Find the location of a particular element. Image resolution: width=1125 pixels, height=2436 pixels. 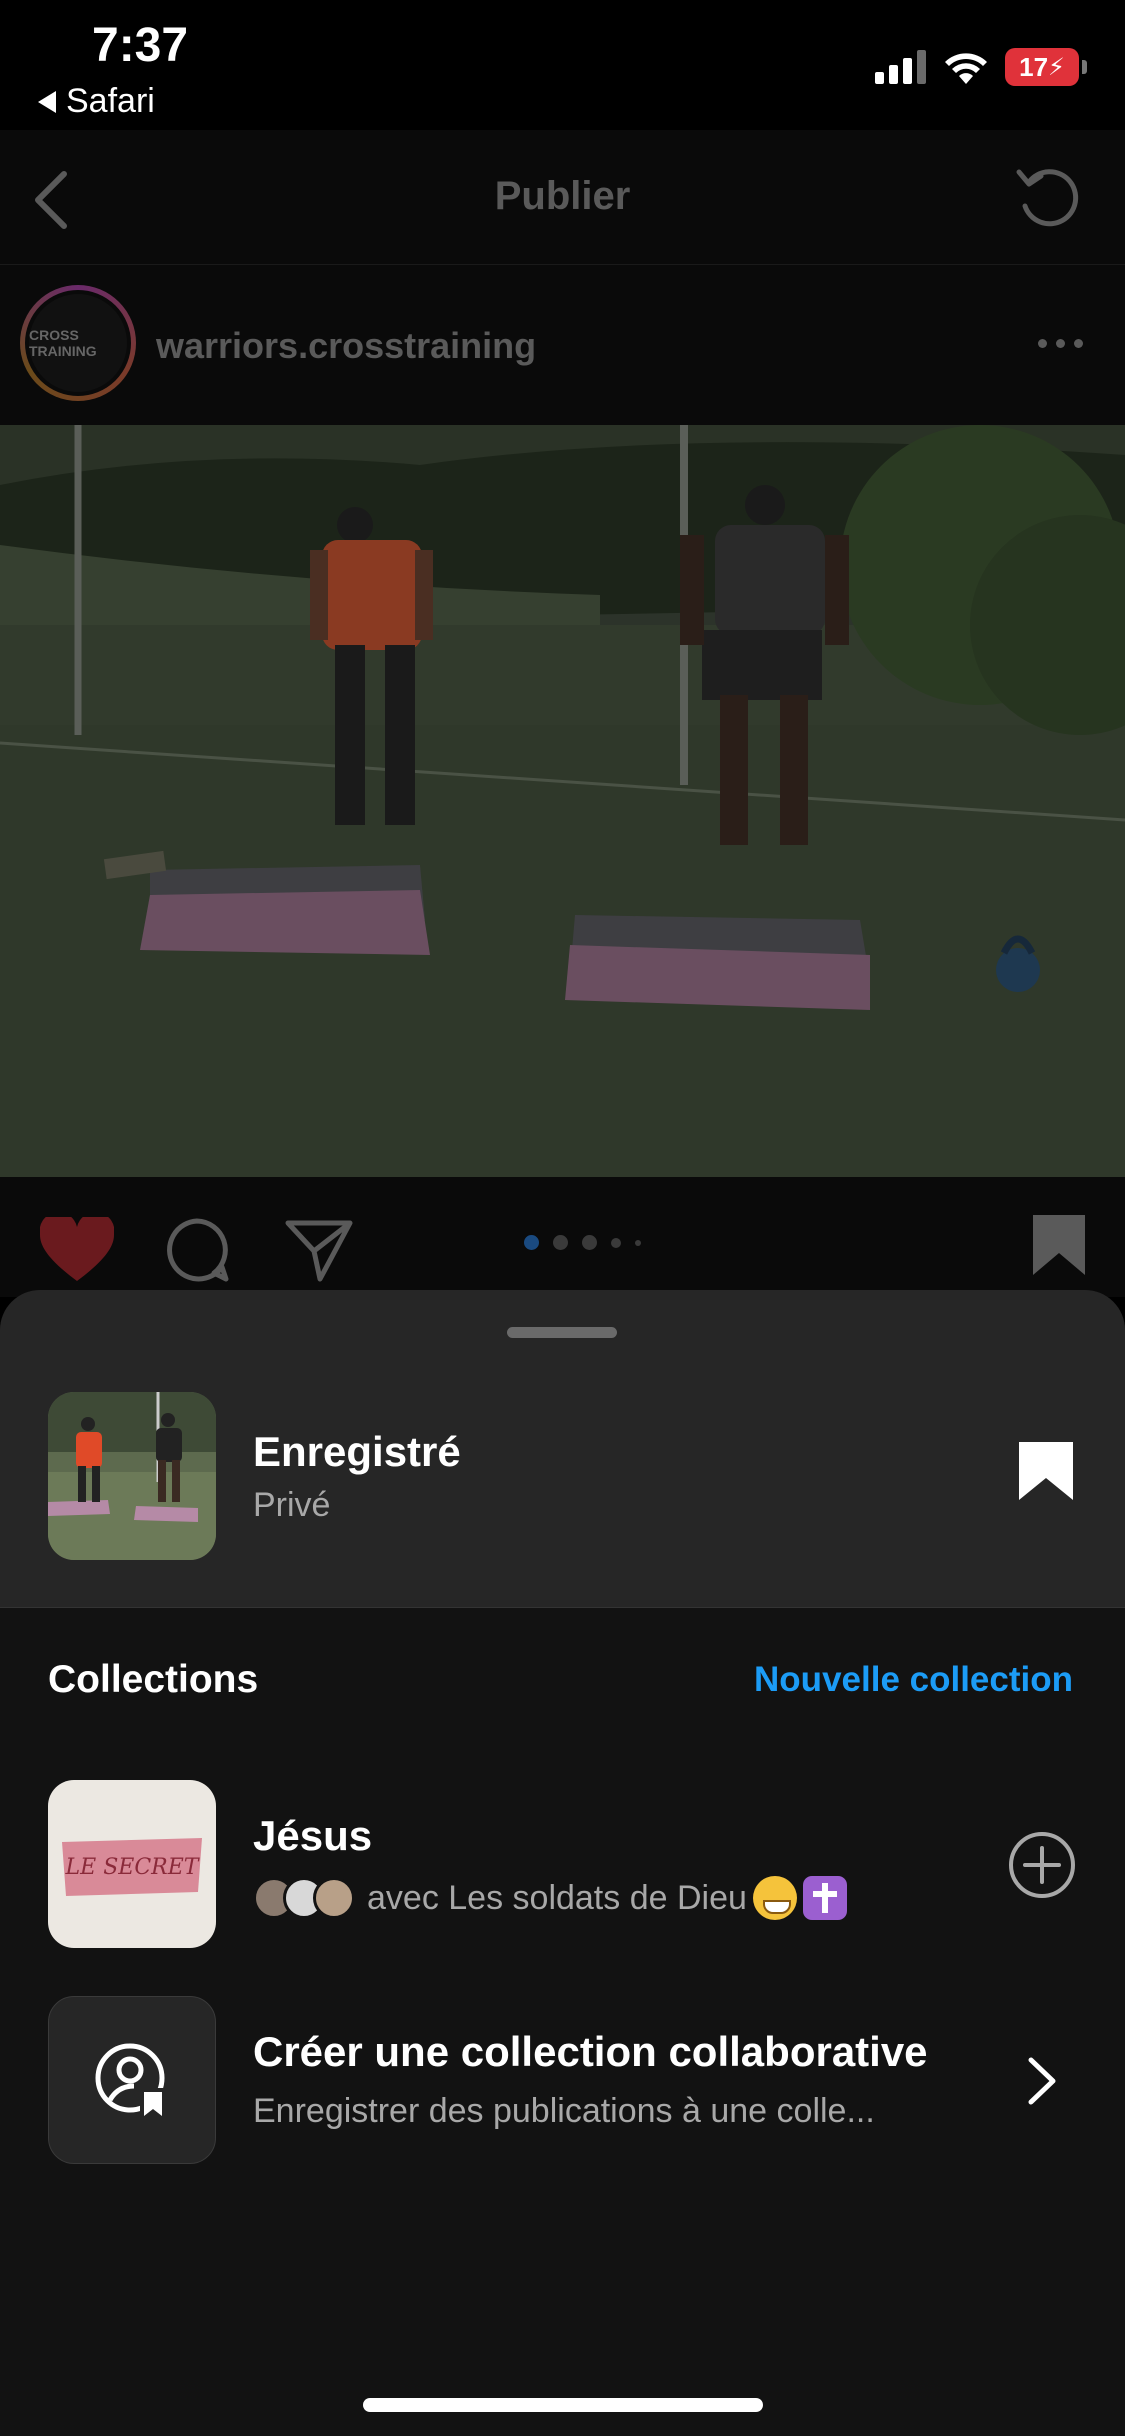

page-title: Publier is located at coordinates (562, 196).